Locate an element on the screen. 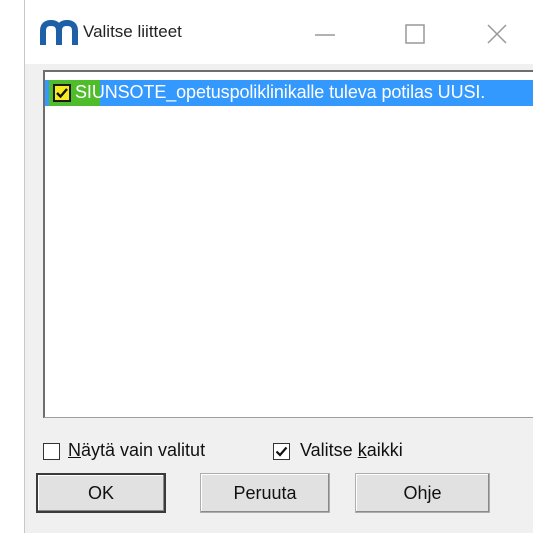  select-all-label: Valitse kaikki is located at coordinates (351, 450).